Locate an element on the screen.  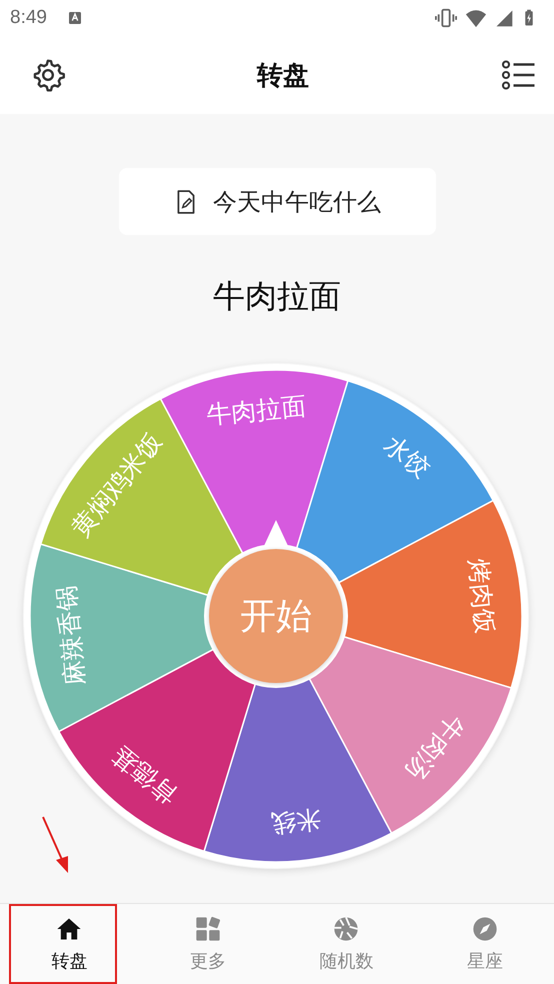
nav-tab: 转盘 is located at coordinates (69, 944).